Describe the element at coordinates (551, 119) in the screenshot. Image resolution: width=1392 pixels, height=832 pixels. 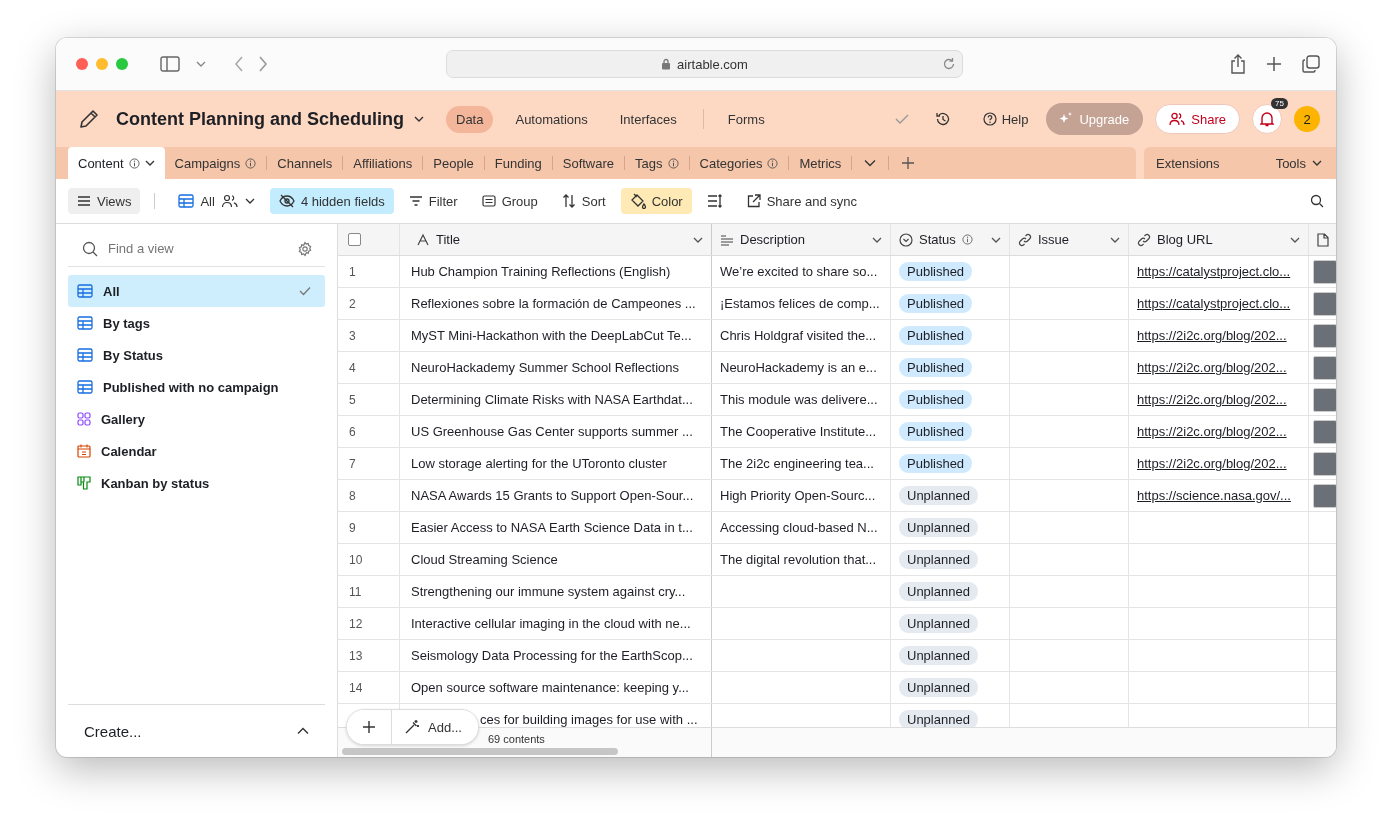
I see `nav-tab: Automations` at that location.